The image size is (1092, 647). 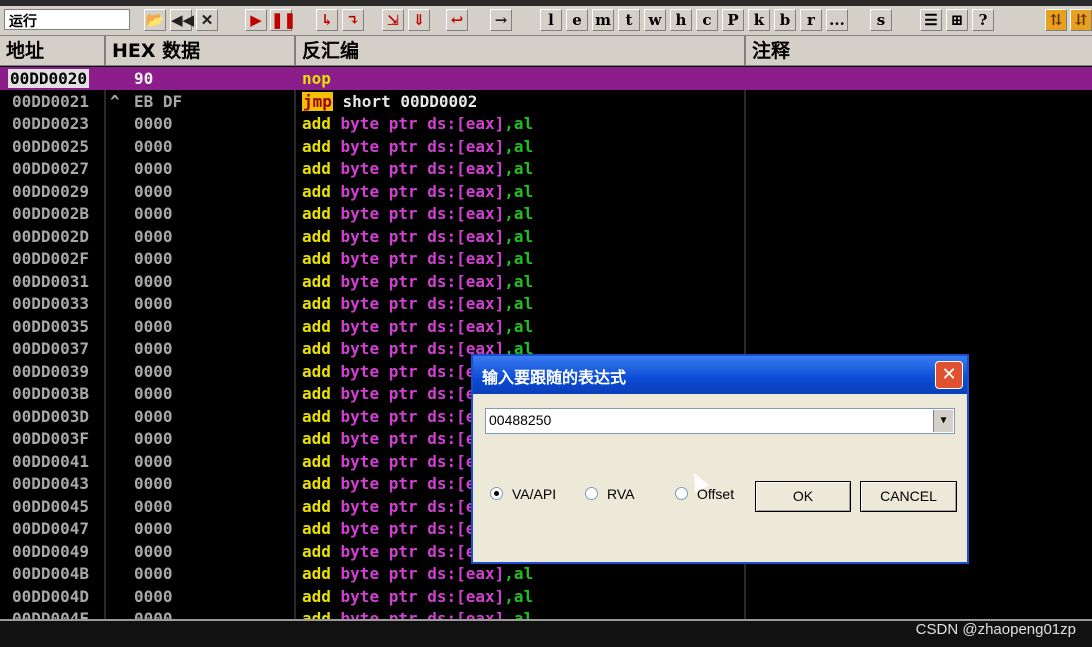 What do you see at coordinates (393, 20) in the screenshot?
I see `toolbar-button: ⇲` at bounding box center [393, 20].